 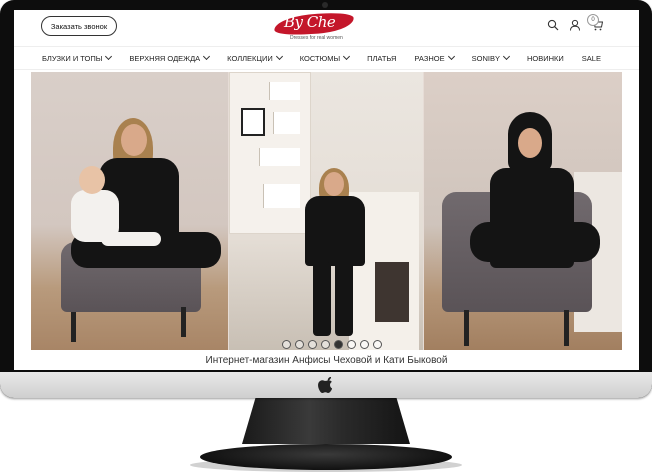 What do you see at coordinates (310, 22) in the screenshot?
I see `logo-text: By Che` at bounding box center [310, 22].